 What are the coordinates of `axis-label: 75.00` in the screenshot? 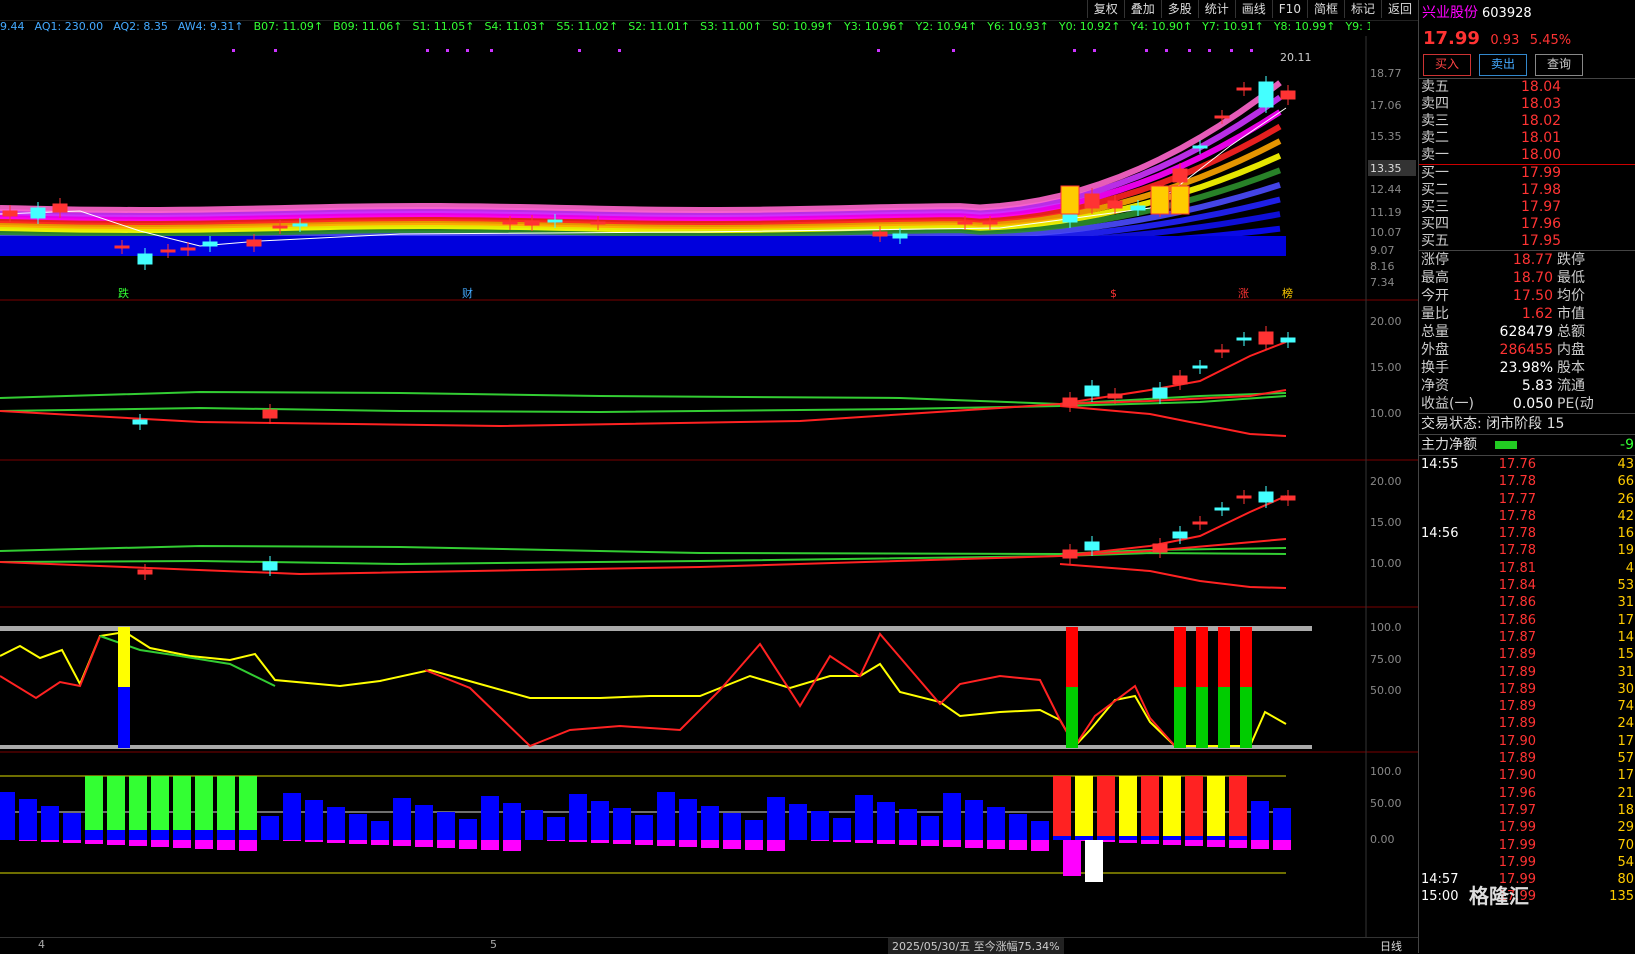 It's located at (1386, 659).